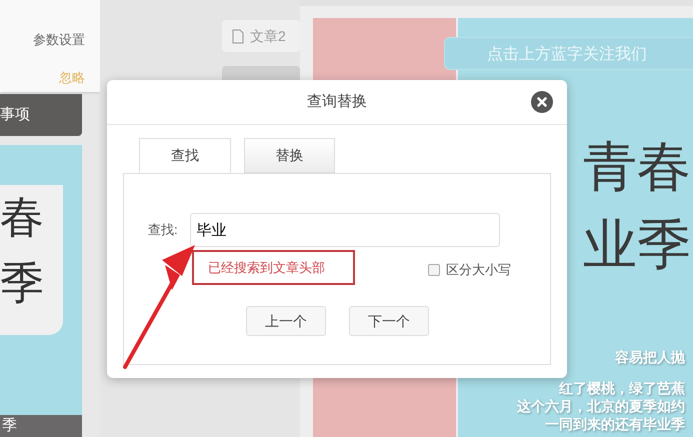 This screenshot has height=437, width=693. I want to click on find-input: 毕业, so click(345, 230).